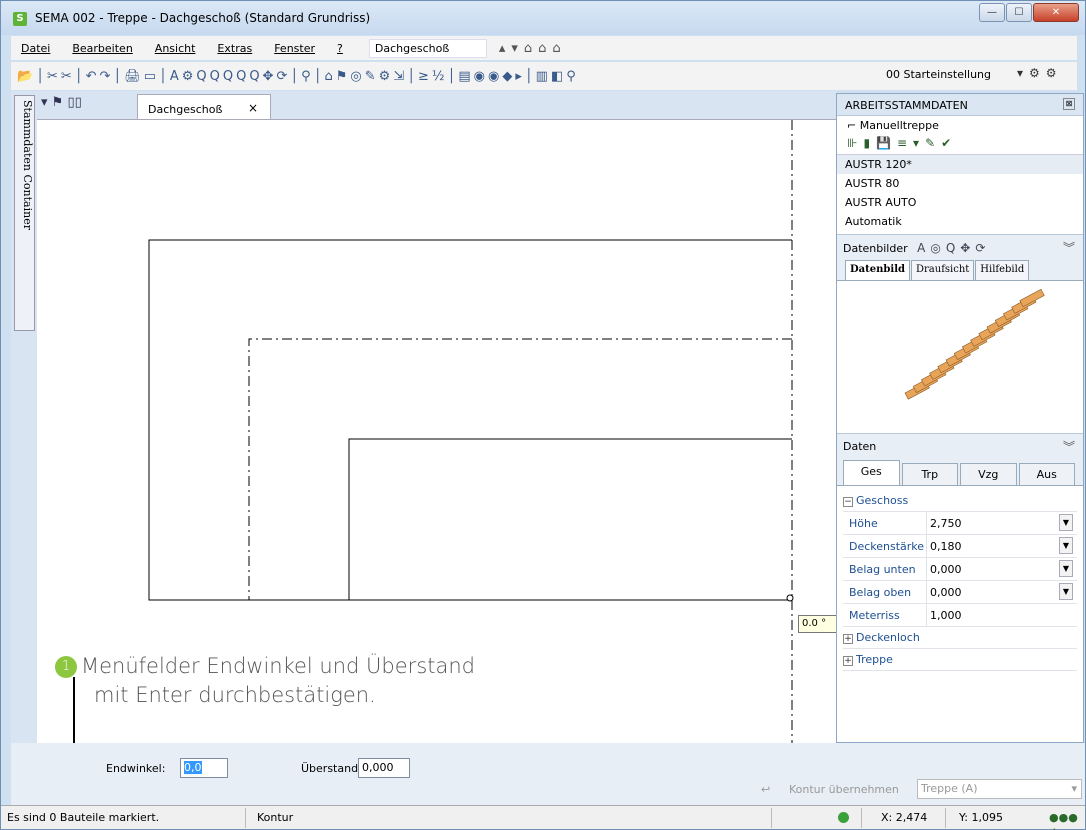  What do you see at coordinates (906, 105) in the screenshot?
I see `panel-title: ARBEITSSTAMMDATEN` at bounding box center [906, 105].